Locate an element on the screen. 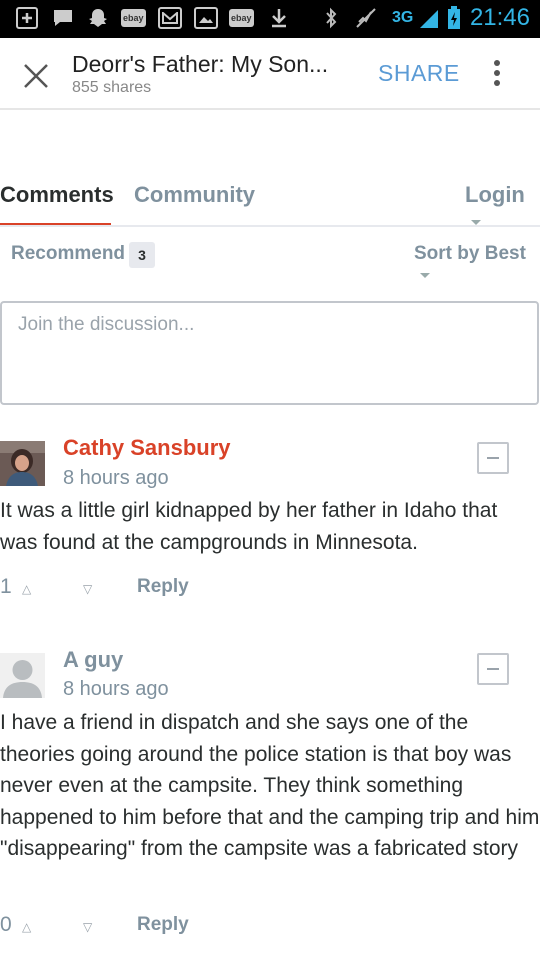  message-icon is located at coordinates (63, 18).